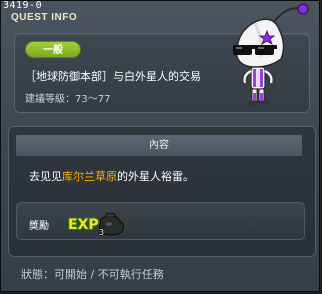 The height and width of the screenshot is (294, 322). Describe the element at coordinates (113, 76) in the screenshot. I see `quest-name: ［地球防御本部］与白外星人的交易` at that location.